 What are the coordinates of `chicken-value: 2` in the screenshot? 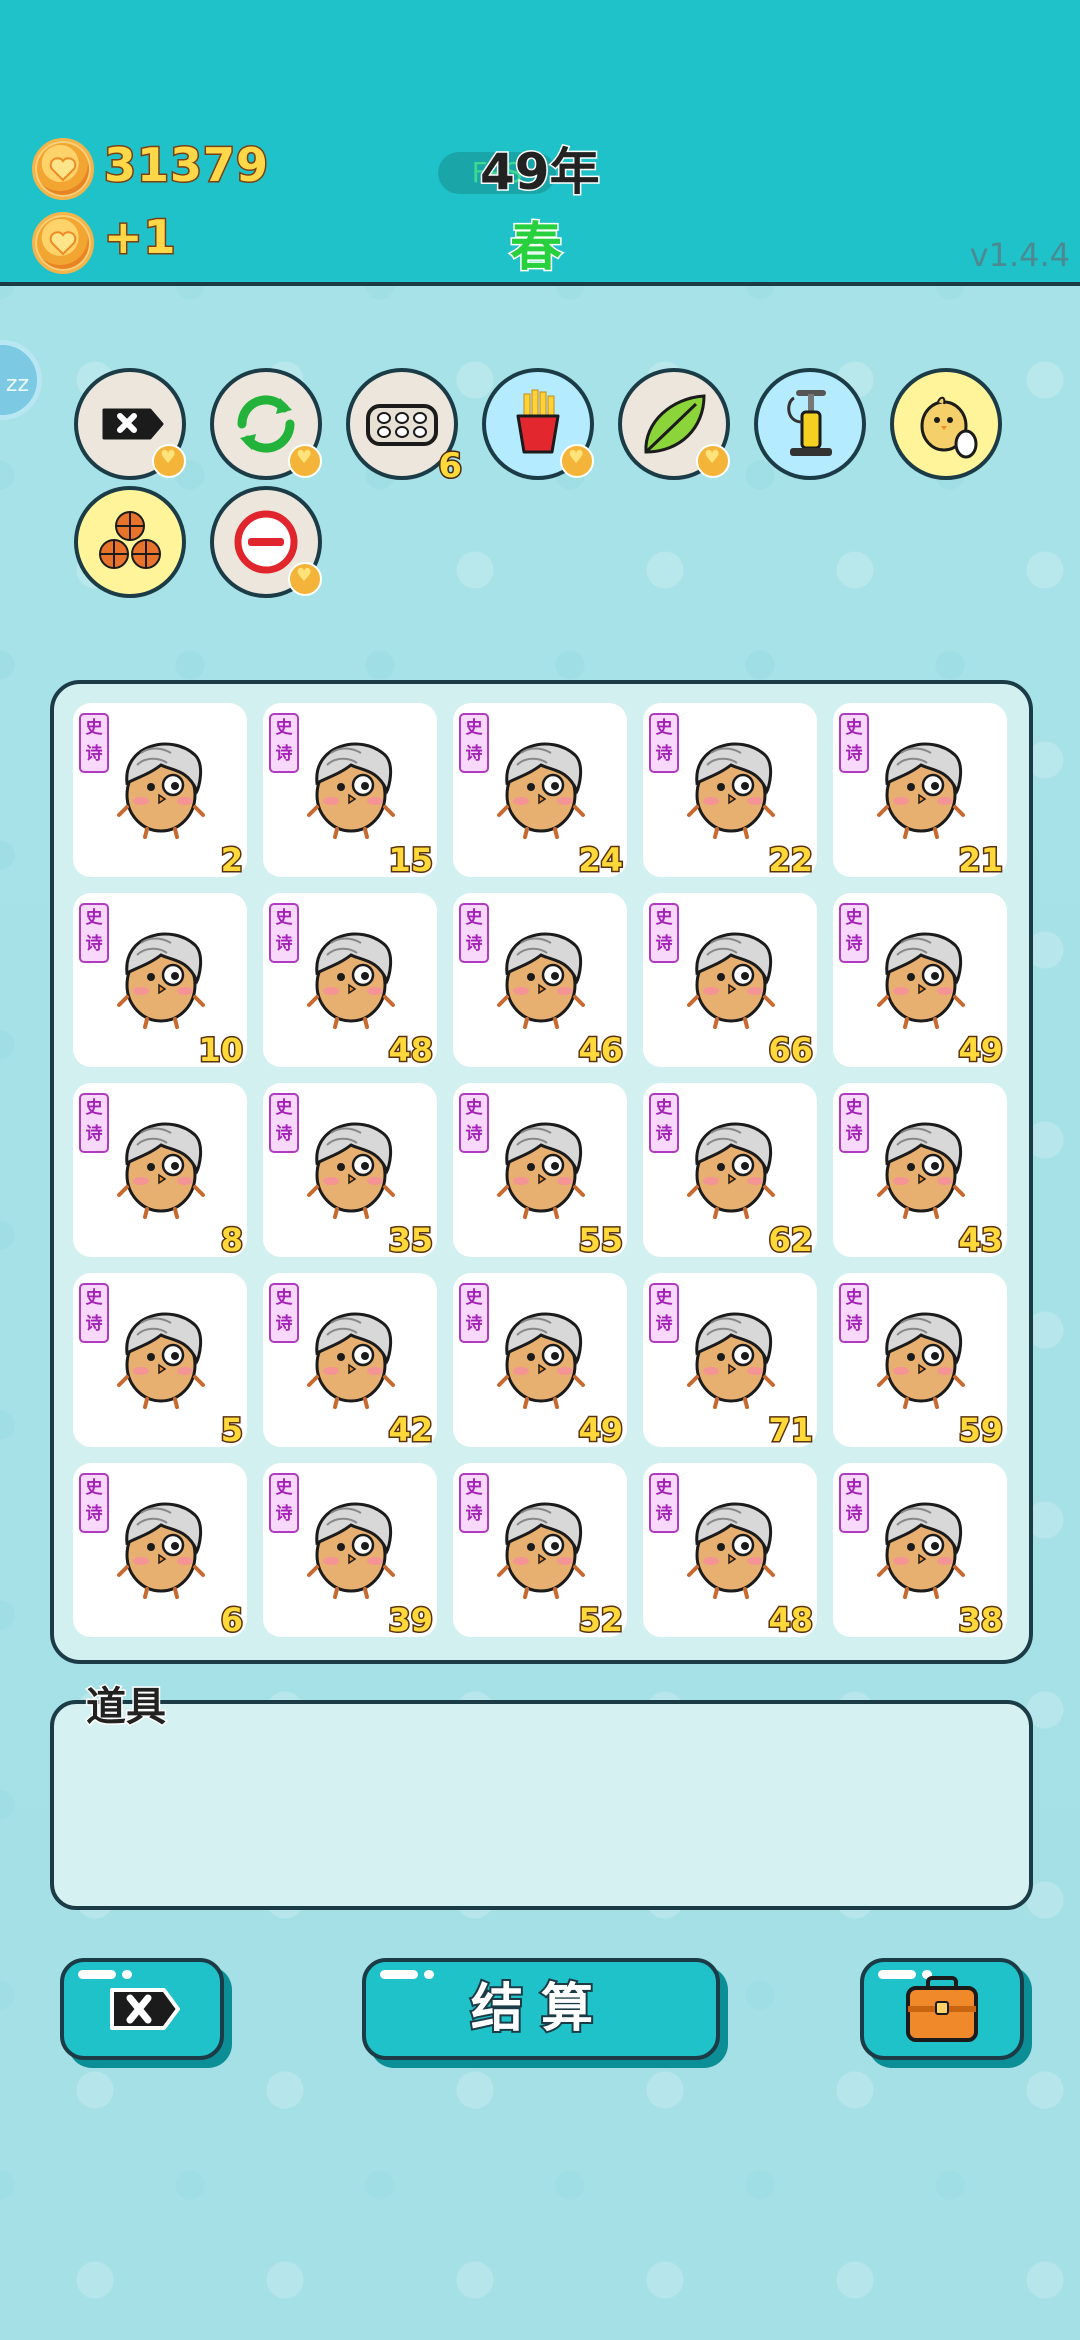 It's located at (231, 860).